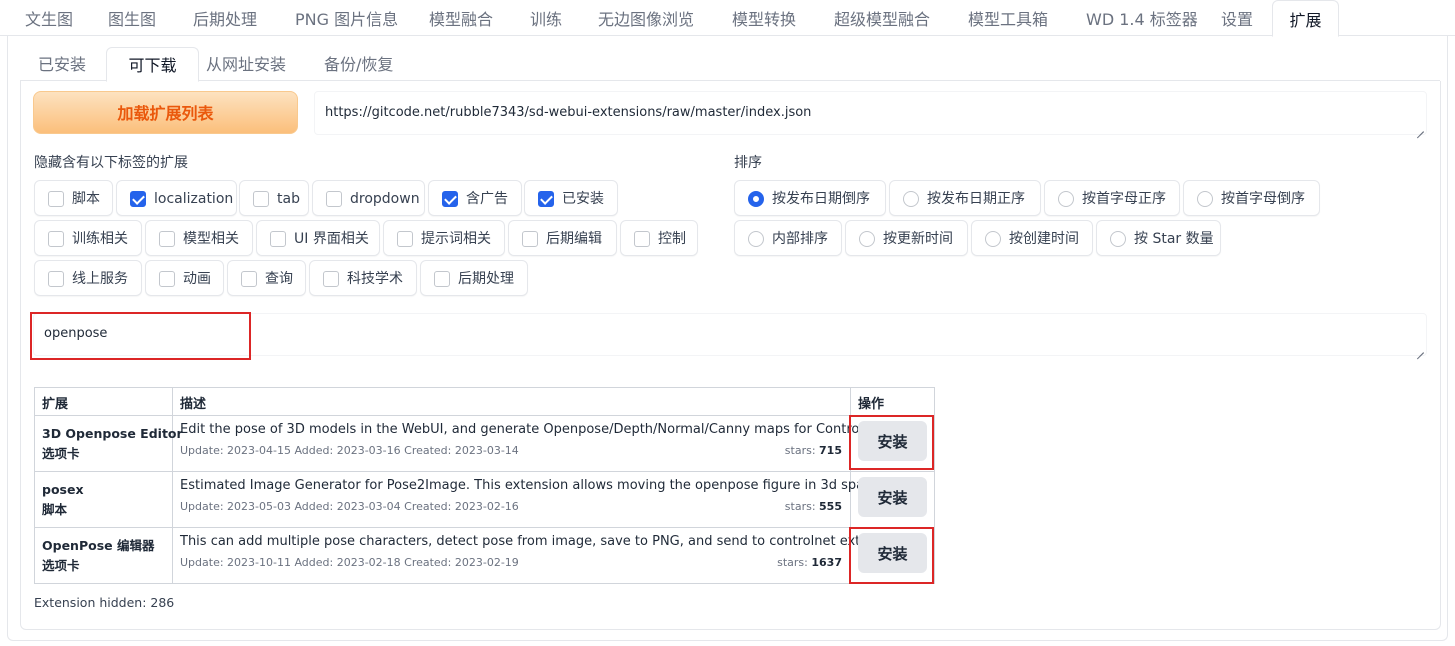  Describe the element at coordinates (63, 500) in the screenshot. I see `table-row-name: posex 脚本` at that location.